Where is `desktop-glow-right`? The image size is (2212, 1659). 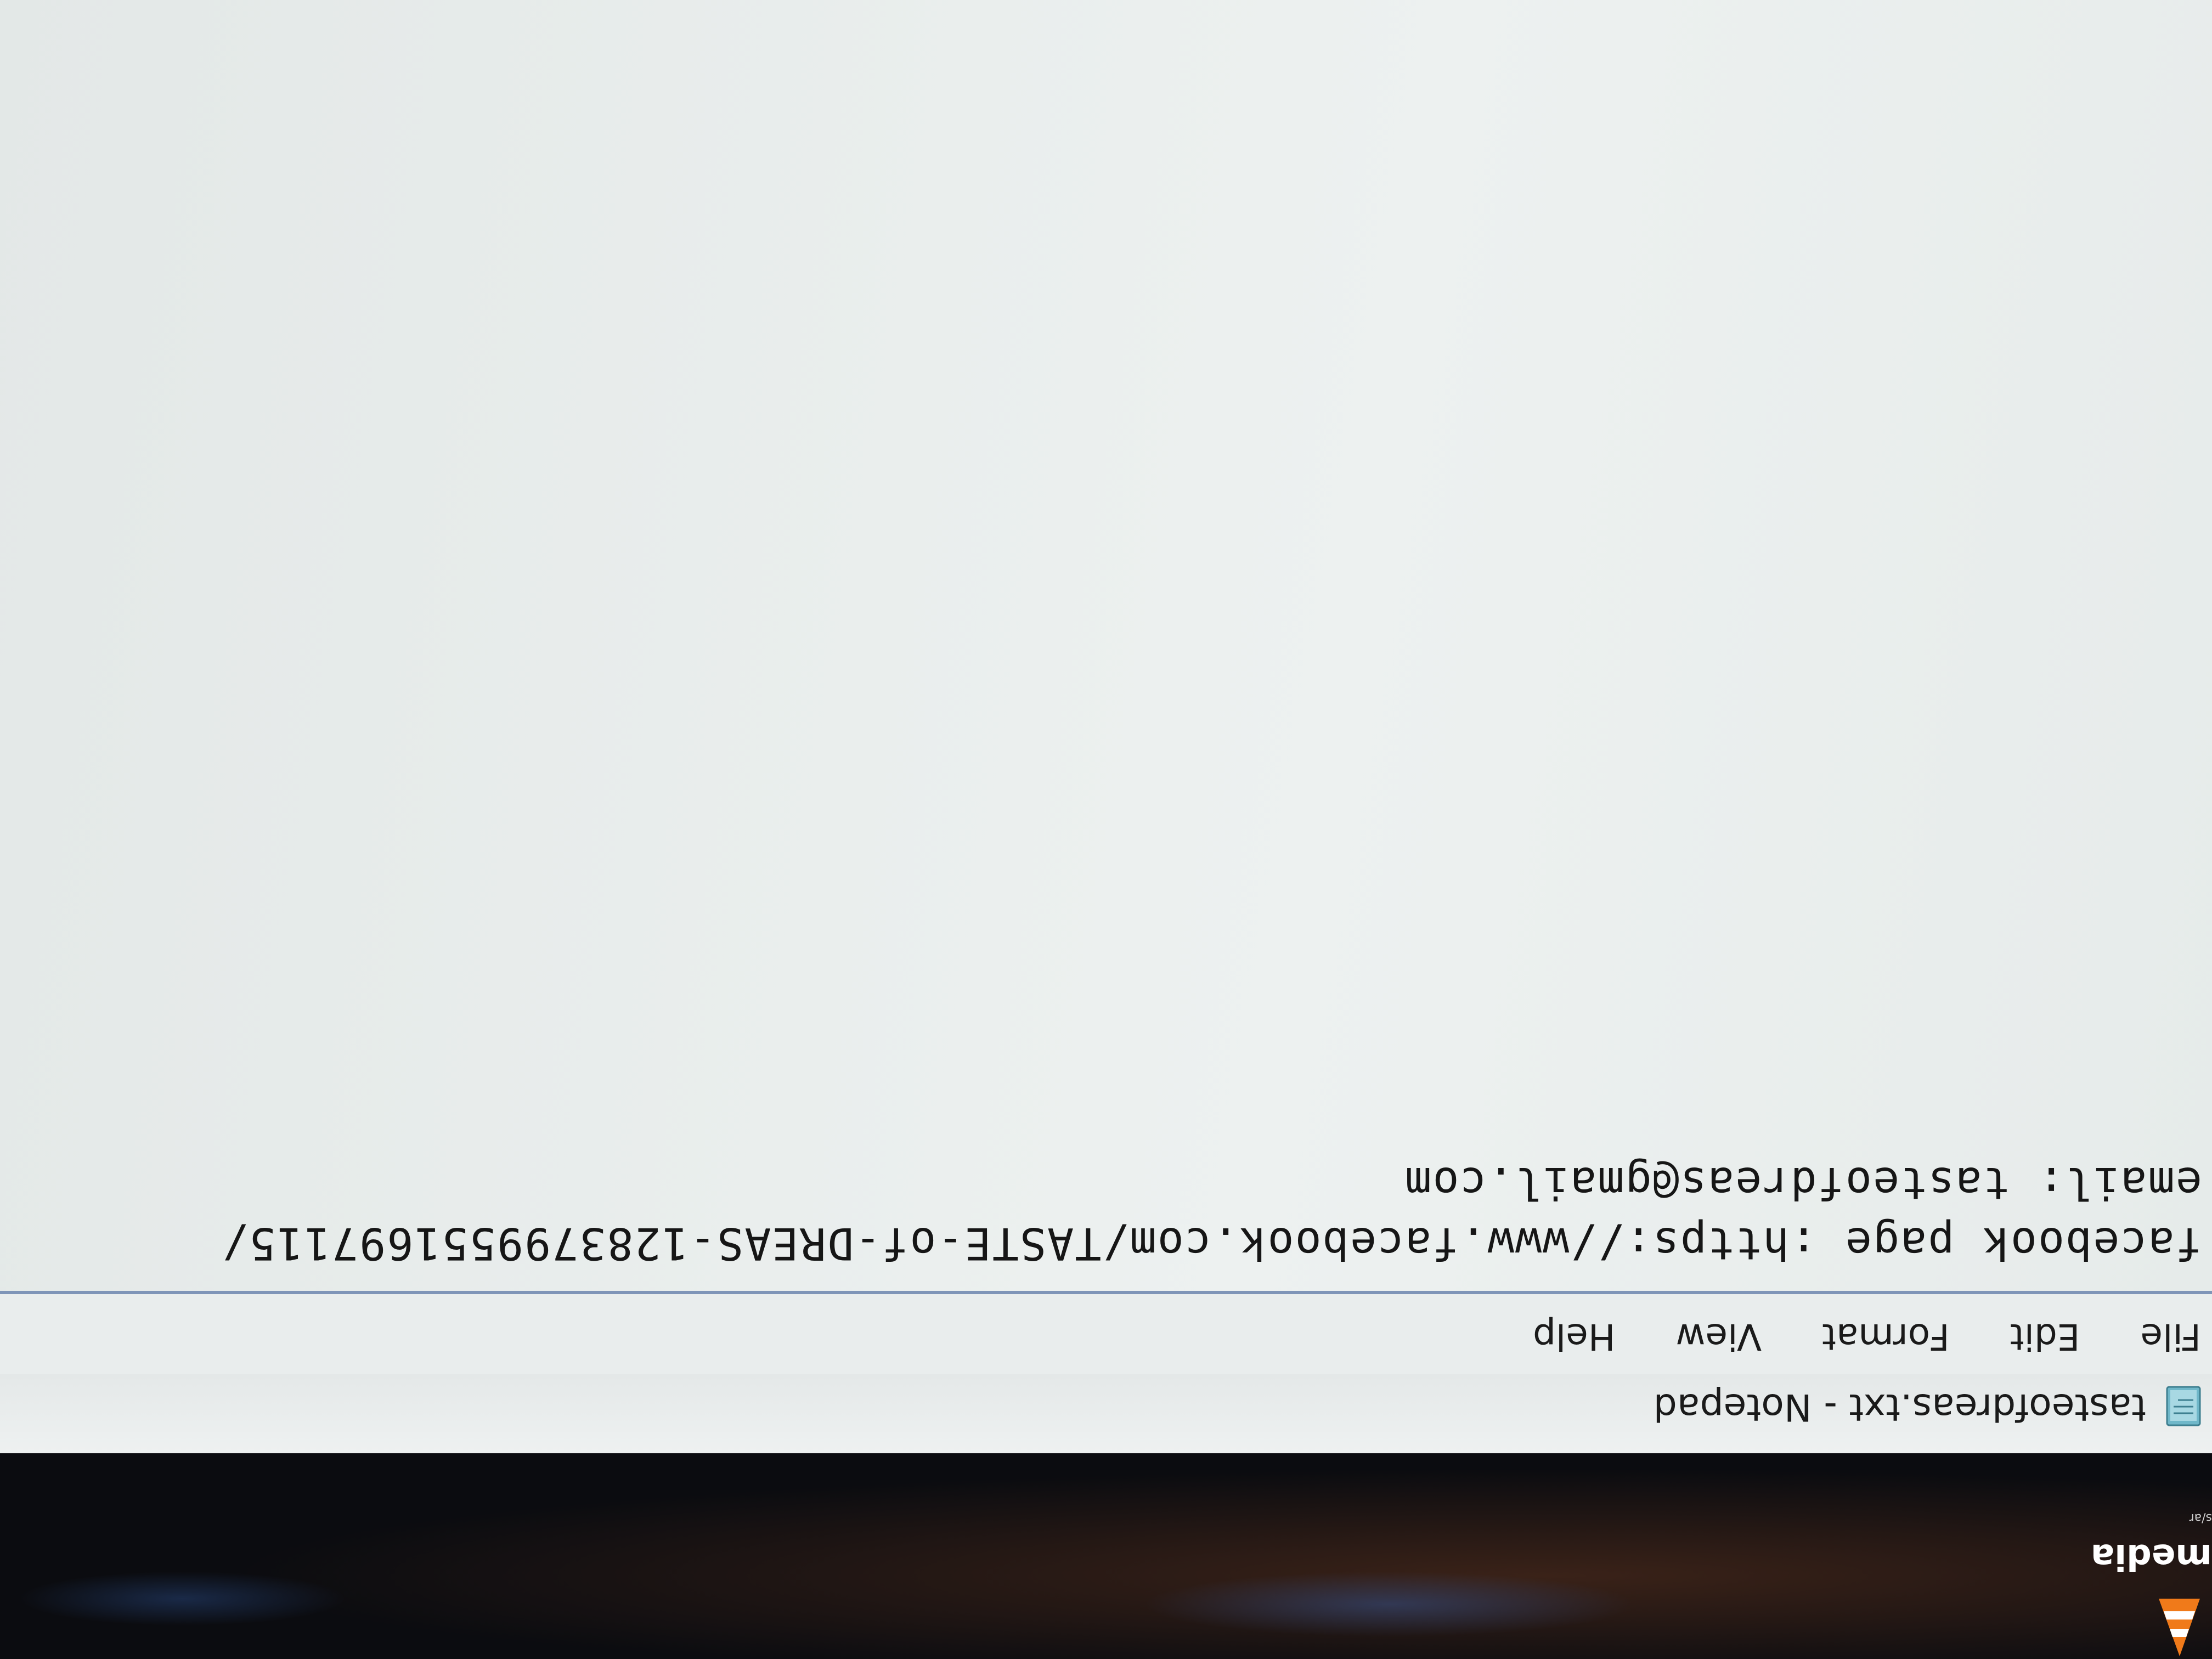
desktop-glow-right is located at coordinates (183, 1599).